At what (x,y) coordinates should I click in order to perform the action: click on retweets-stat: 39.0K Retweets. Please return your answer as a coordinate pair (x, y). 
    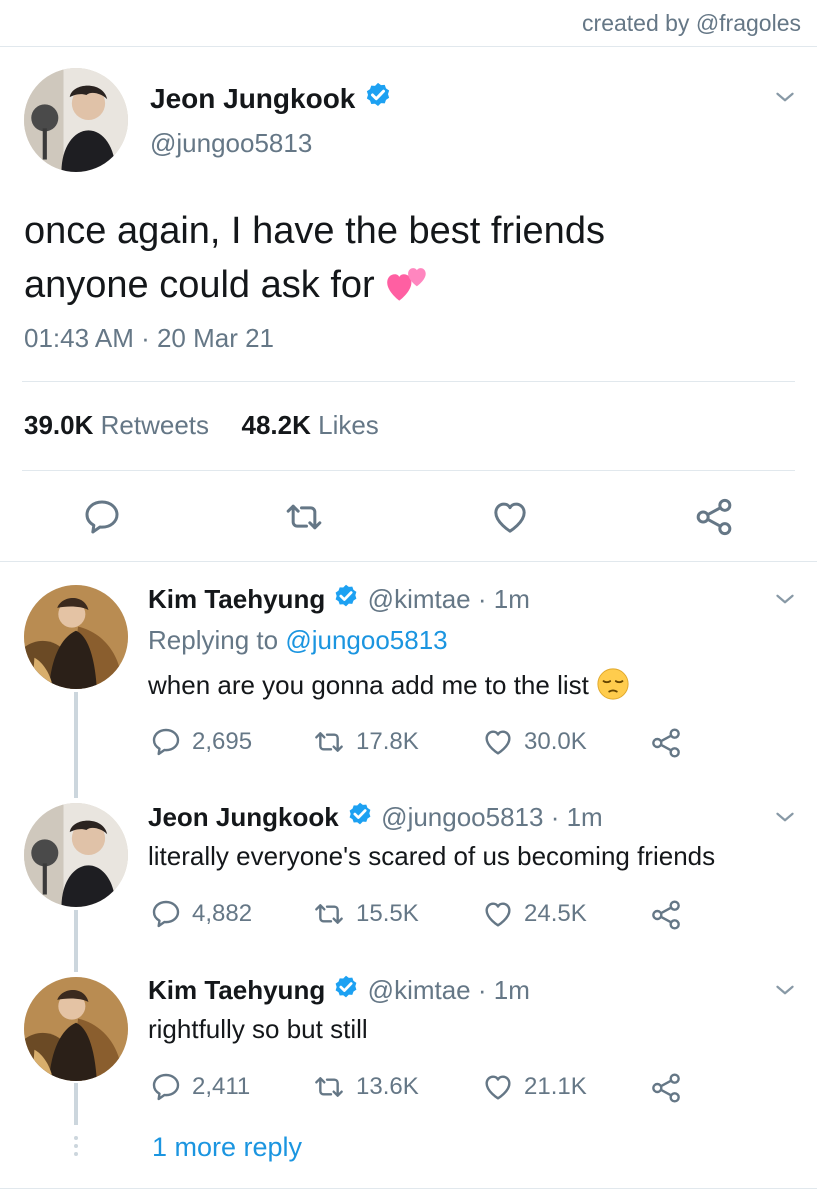
    Looking at the image, I should click on (116, 425).